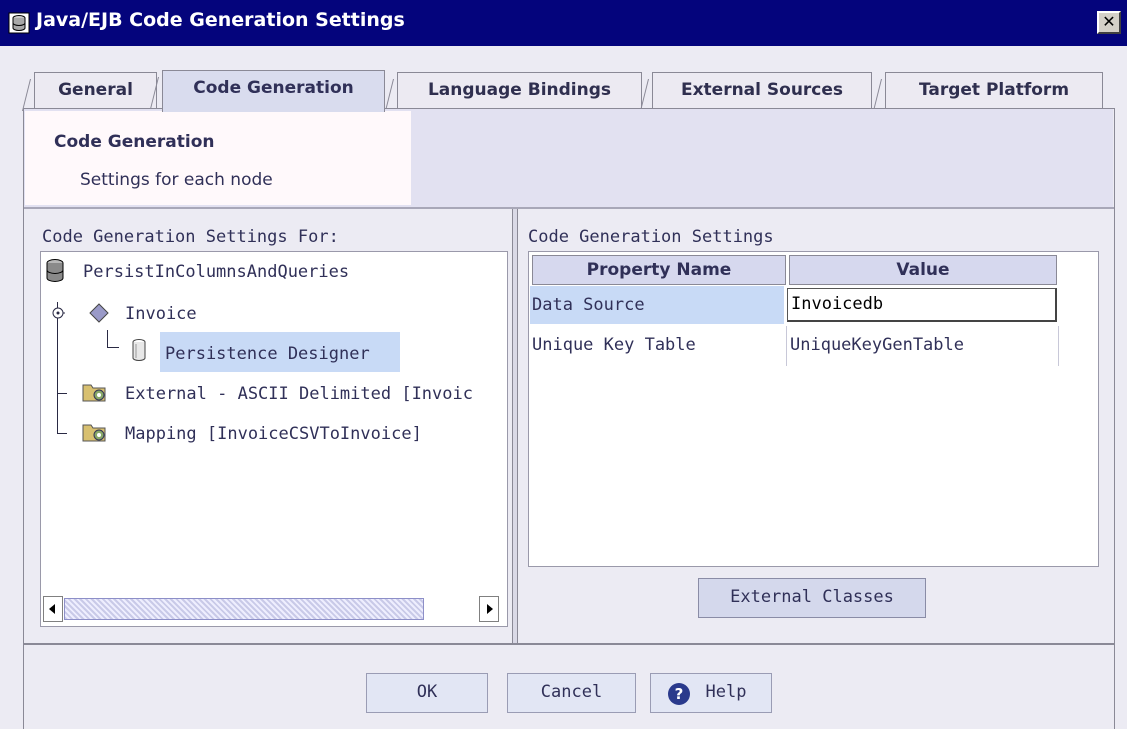  What do you see at coordinates (273, 434) in the screenshot?
I see `tree-item-mapping: Mapping [InvoiceCSVToInvoice]` at bounding box center [273, 434].